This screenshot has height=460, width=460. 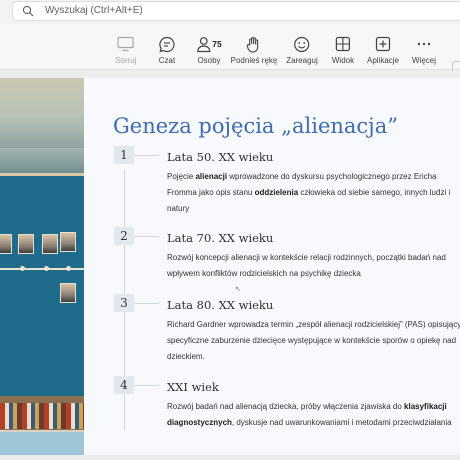 What do you see at coordinates (167, 60) in the screenshot?
I see `chat-label: Czat` at bounding box center [167, 60].